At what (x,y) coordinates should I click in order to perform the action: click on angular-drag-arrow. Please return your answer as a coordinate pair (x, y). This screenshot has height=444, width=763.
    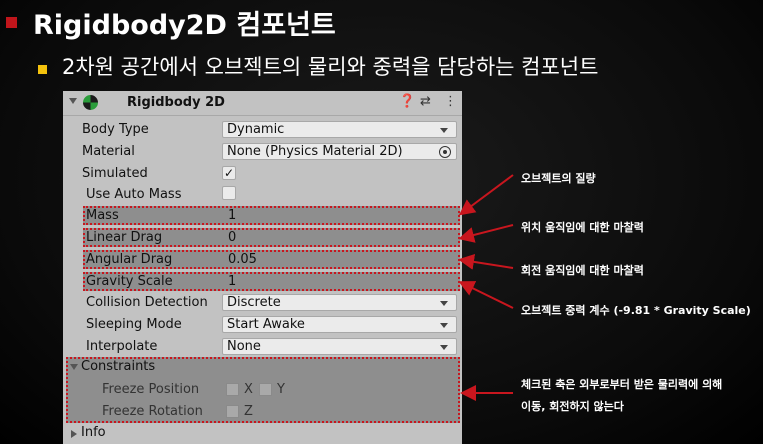
    Looking at the image, I should click on (486, 261).